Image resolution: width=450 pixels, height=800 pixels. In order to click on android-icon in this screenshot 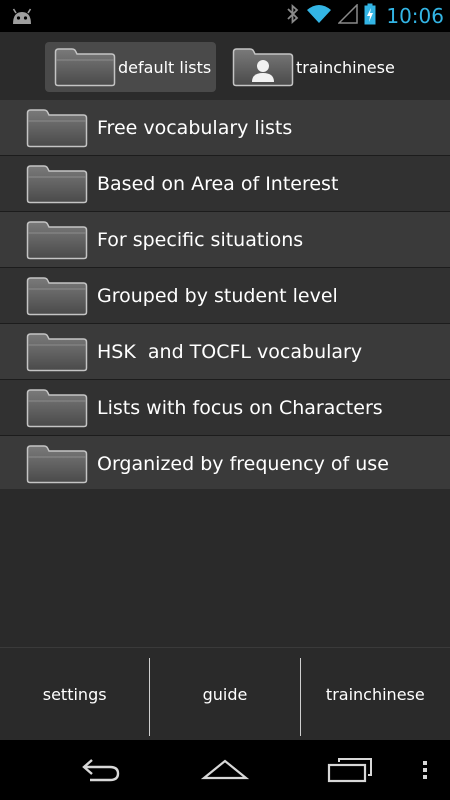, I will do `click(22, 18)`.